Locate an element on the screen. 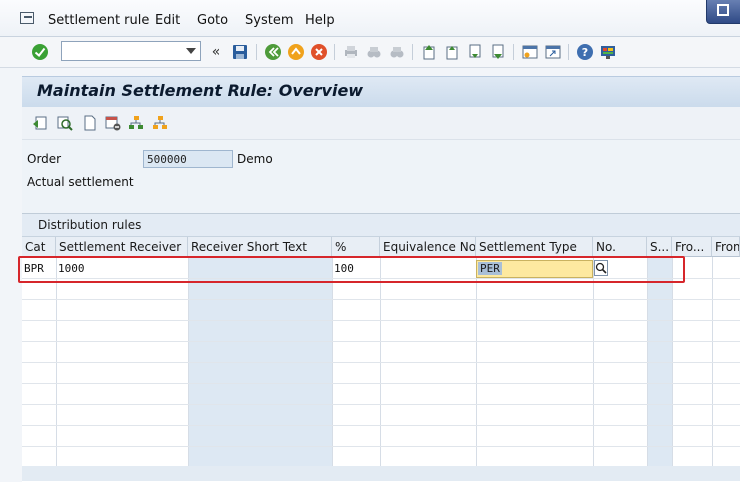  col-header-no: No. is located at coordinates (620, 247).